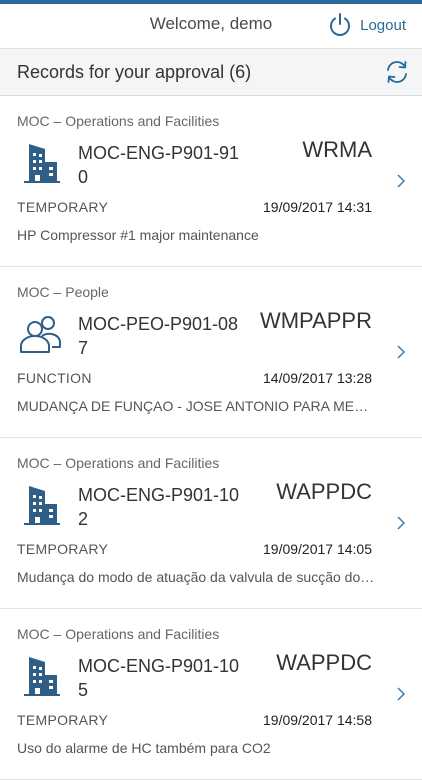 Image resolution: width=422 pixels, height=780 pixels. Describe the element at coordinates (317, 720) in the screenshot. I see `record-date: 19/09/2017 14:58` at that location.